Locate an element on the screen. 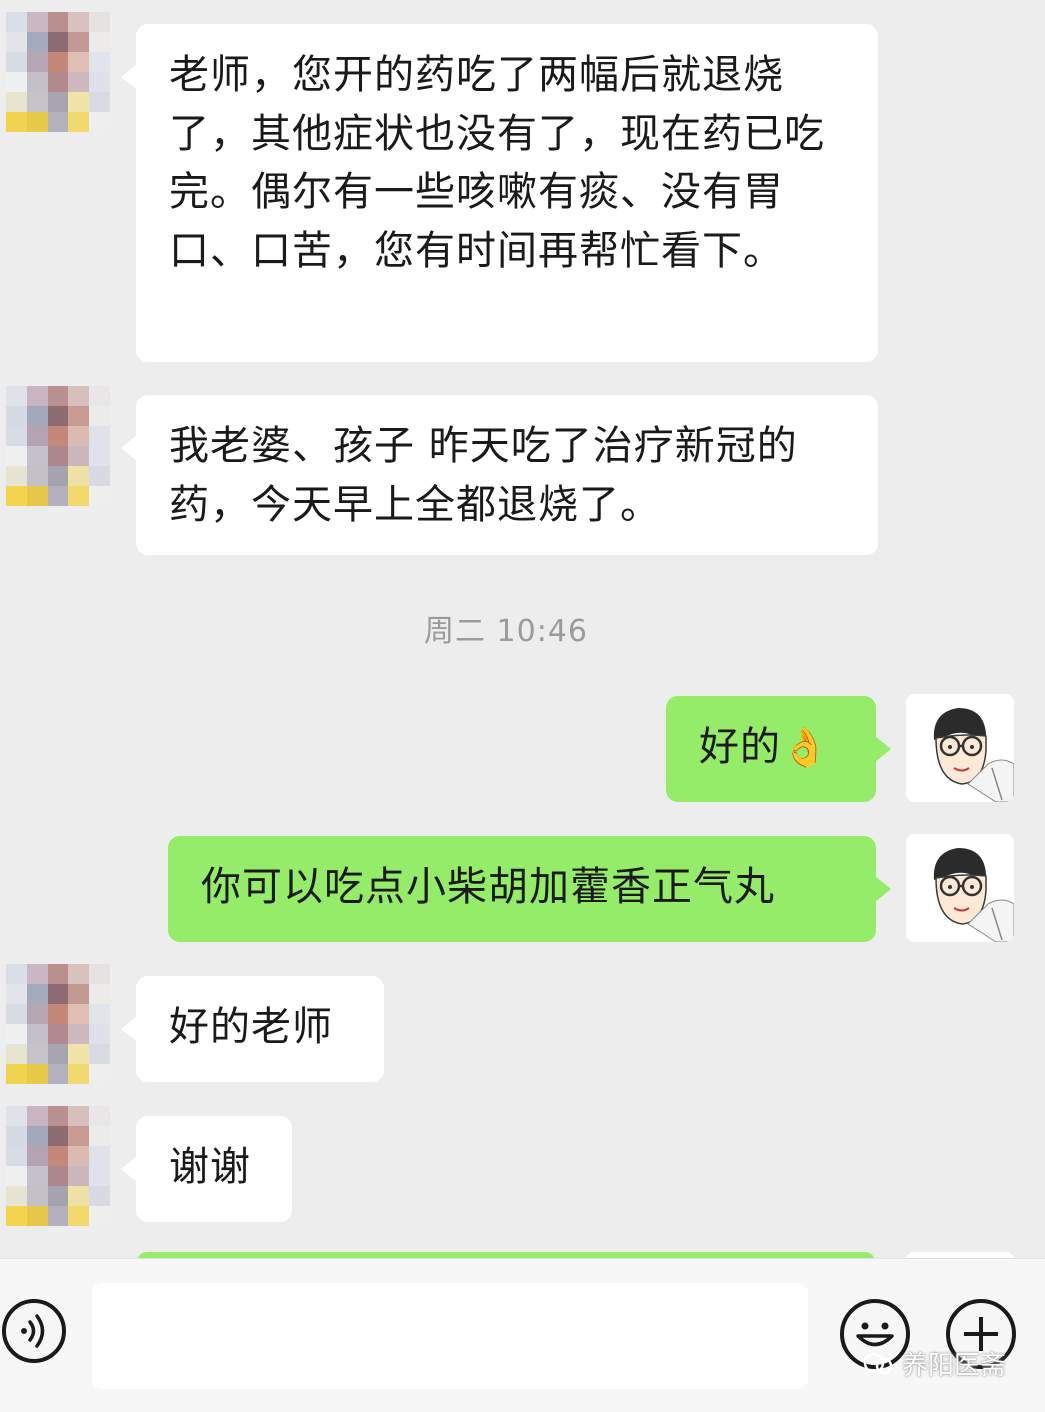 This screenshot has width=1045, height=1412. watermark: 养阳医斋 is located at coordinates (934, 1363).